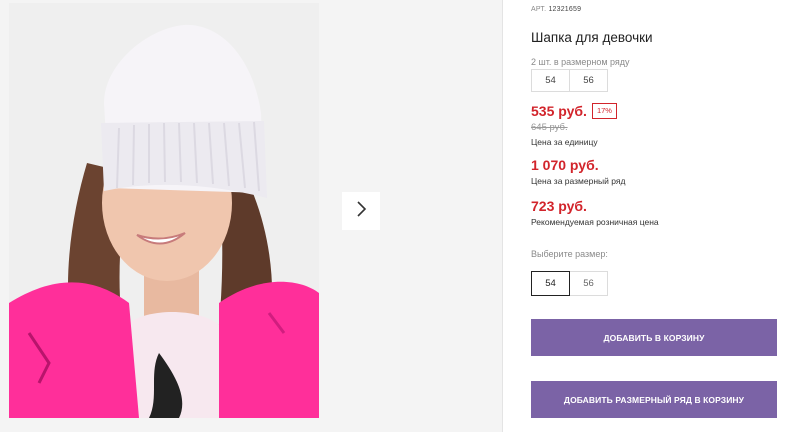 This screenshot has width=800, height=432. Describe the element at coordinates (565, 165) in the screenshot. I see `series-price: 1 070 руб.` at that location.